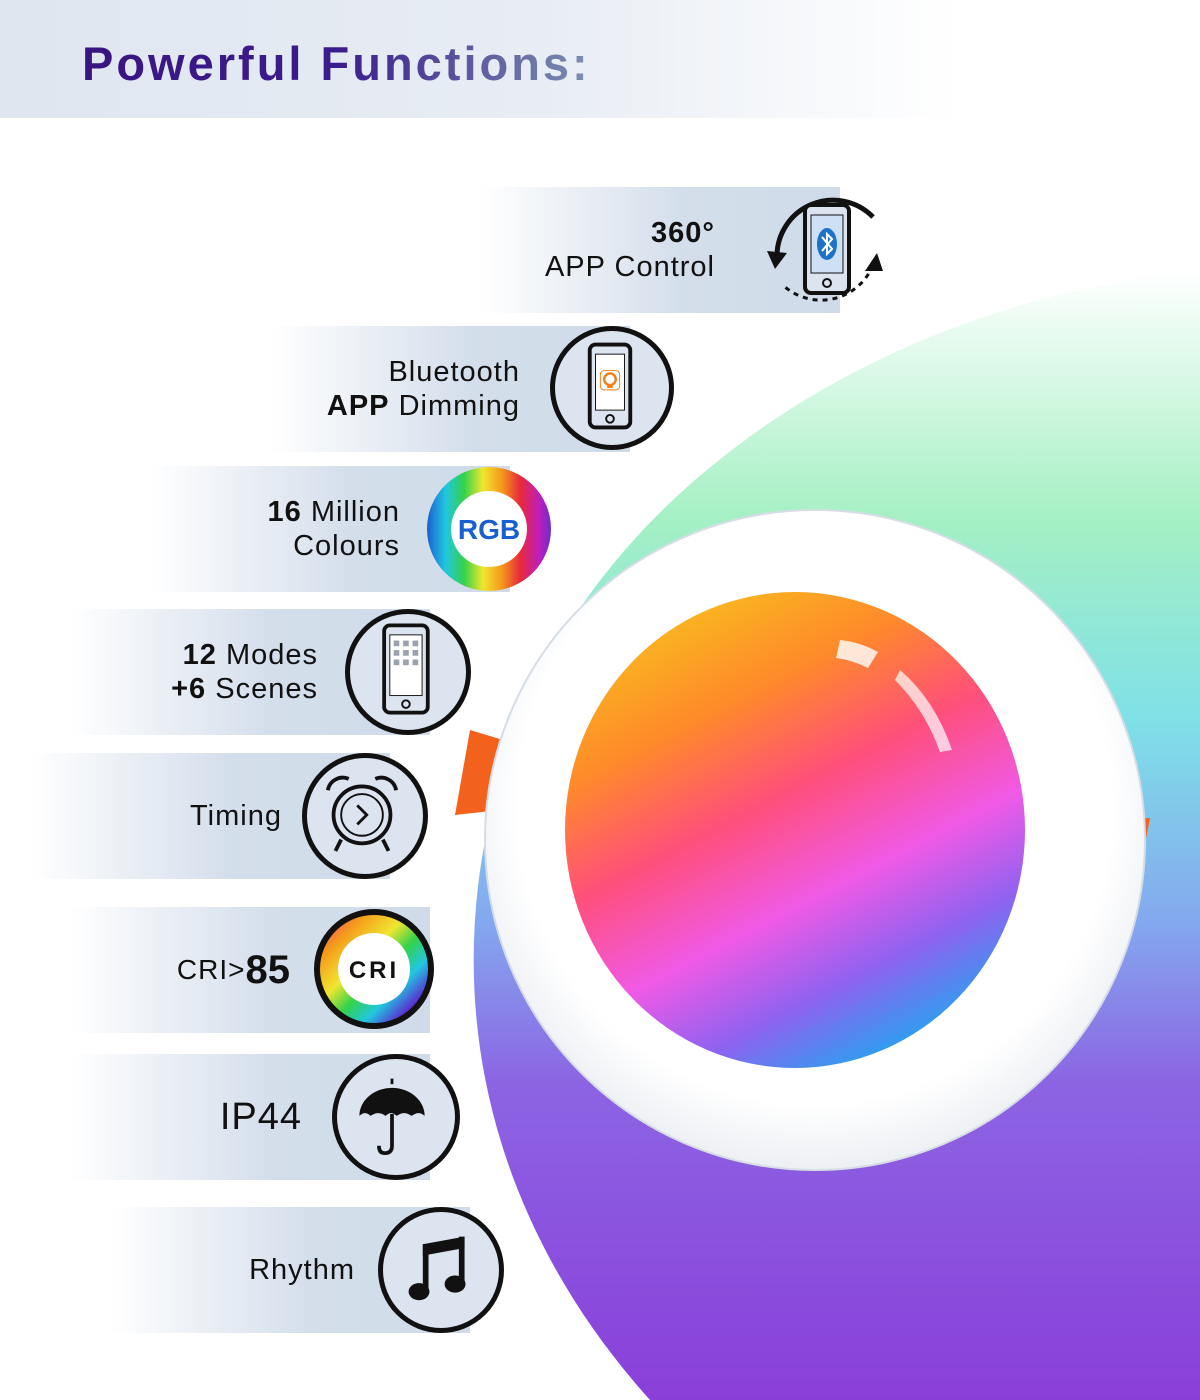  Describe the element at coordinates (211, 969) in the screenshot. I see `cri-prefix: CRI>` at that location.